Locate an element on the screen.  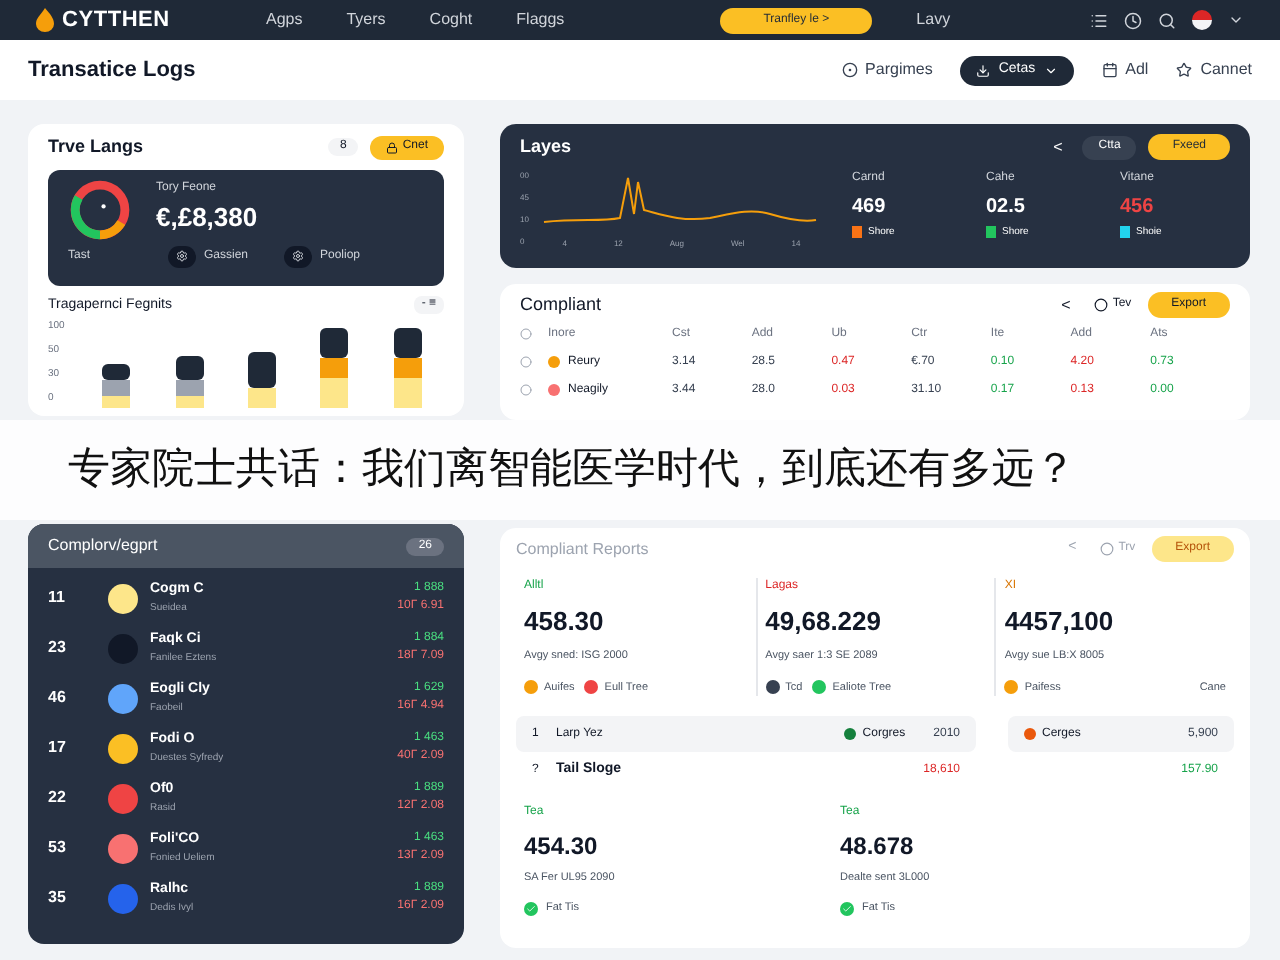
rank-number: 35 is located at coordinates (58, 898).